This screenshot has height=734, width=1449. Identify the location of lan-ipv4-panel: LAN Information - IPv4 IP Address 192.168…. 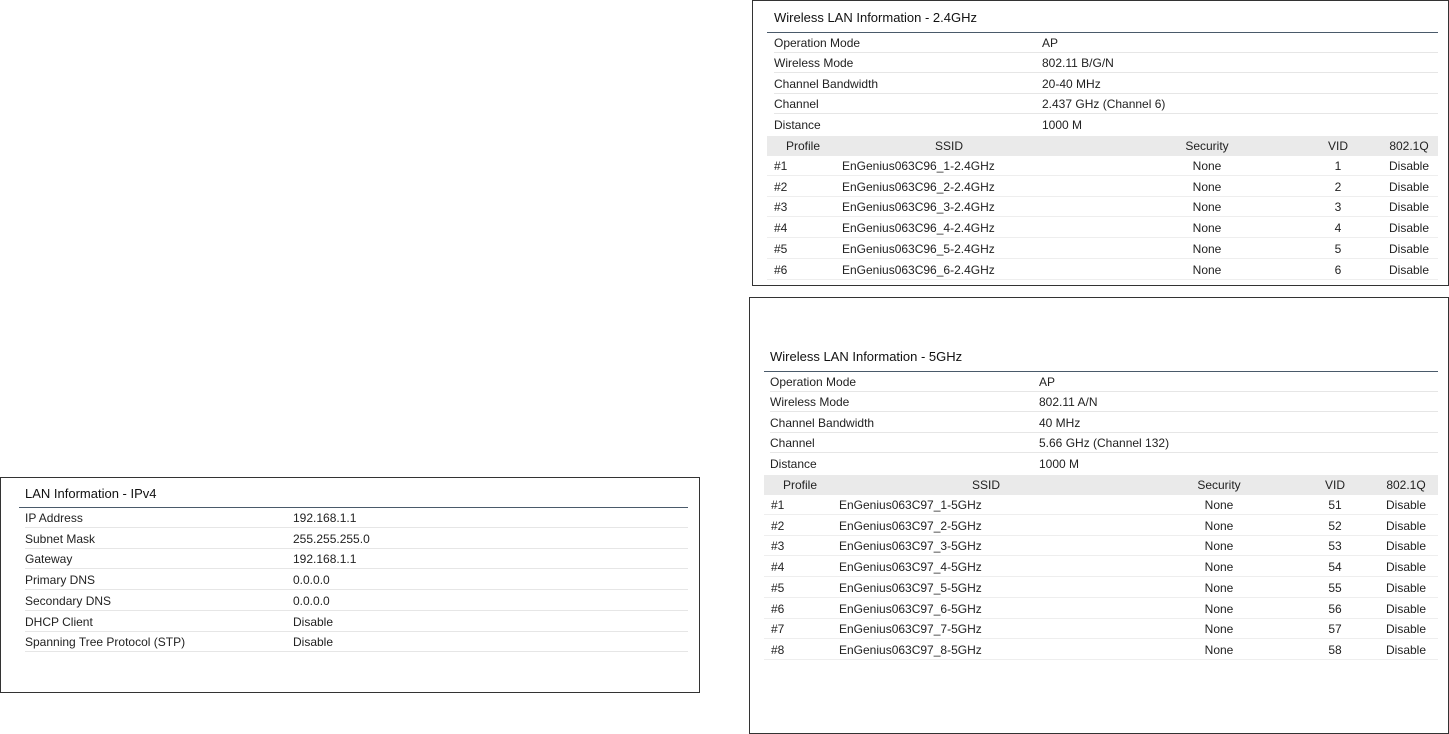
(350, 585).